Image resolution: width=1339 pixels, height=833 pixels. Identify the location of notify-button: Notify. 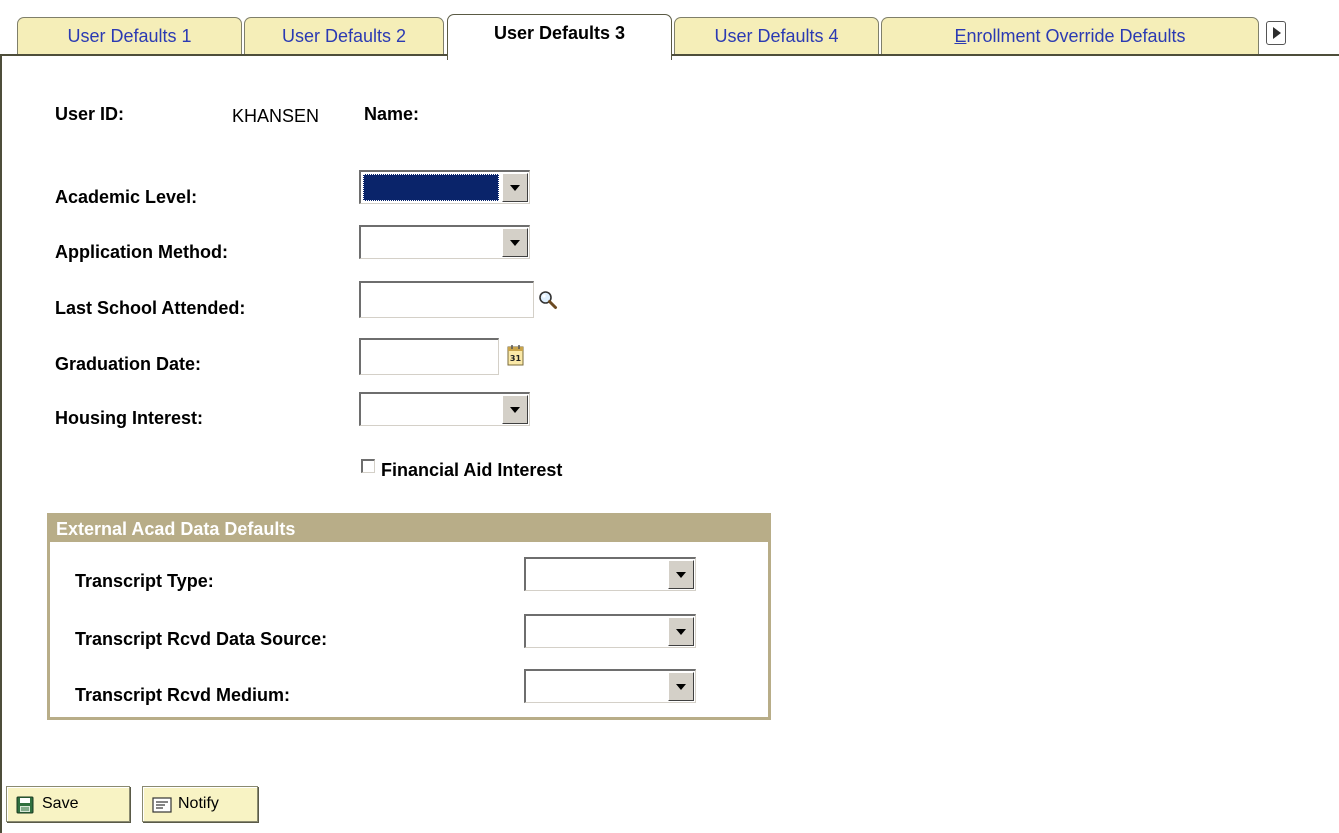
(200, 804).